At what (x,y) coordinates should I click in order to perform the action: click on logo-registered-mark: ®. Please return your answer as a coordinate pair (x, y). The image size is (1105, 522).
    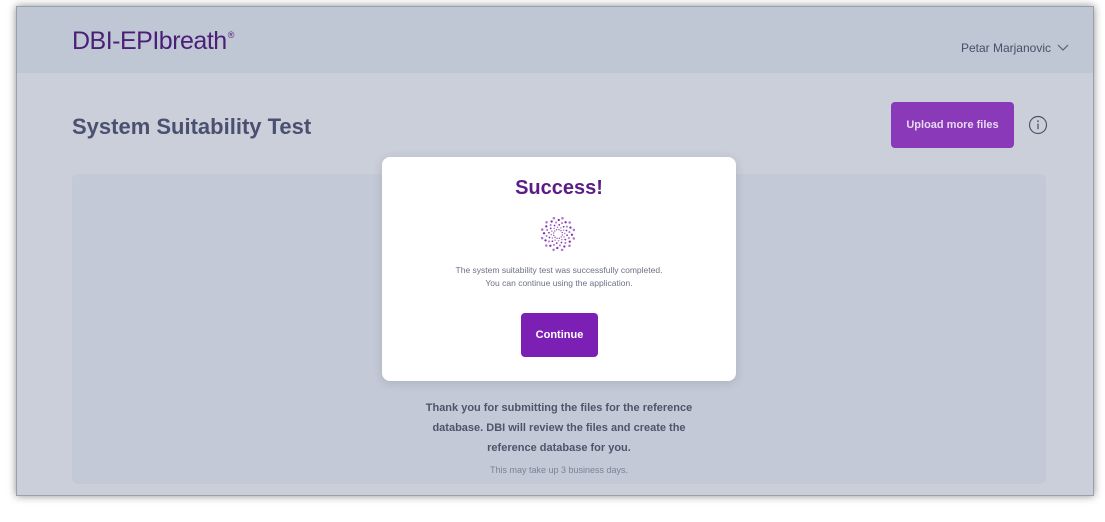
    Looking at the image, I should click on (231, 35).